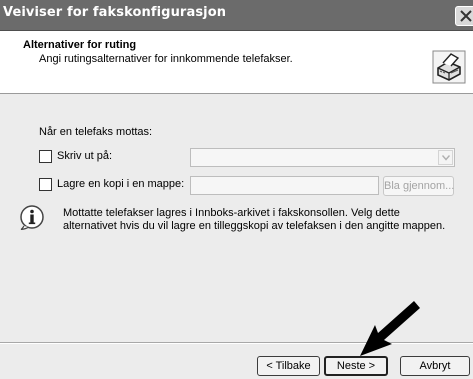 This screenshot has width=473, height=379. What do you see at coordinates (45, 184) in the screenshot?
I see `copy-checkbox` at bounding box center [45, 184].